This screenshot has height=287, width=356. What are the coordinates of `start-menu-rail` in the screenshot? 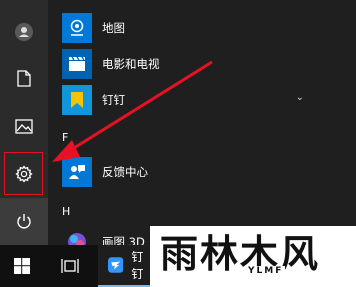 It's located at (24, 122).